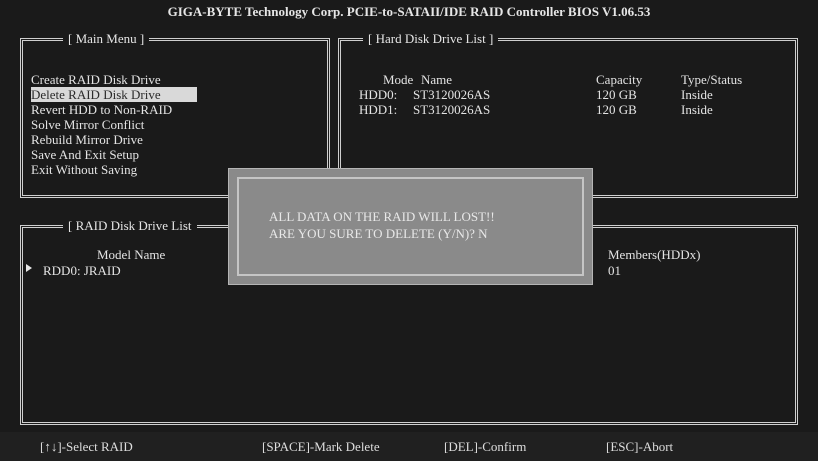 Image resolution: width=818 pixels, height=461 pixels. I want to click on hdd0-mode: HDD0:, so click(378, 94).